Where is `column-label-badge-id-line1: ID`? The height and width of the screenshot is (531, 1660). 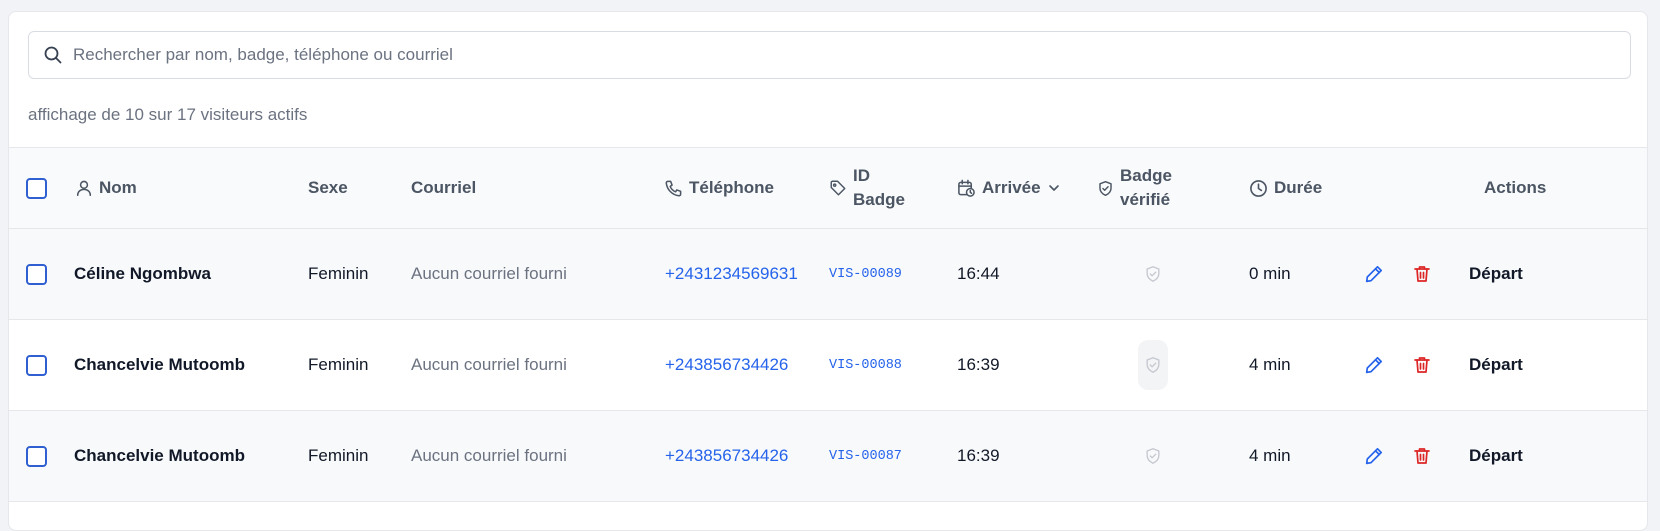
column-label-badge-id-line1: ID is located at coordinates (861, 176).